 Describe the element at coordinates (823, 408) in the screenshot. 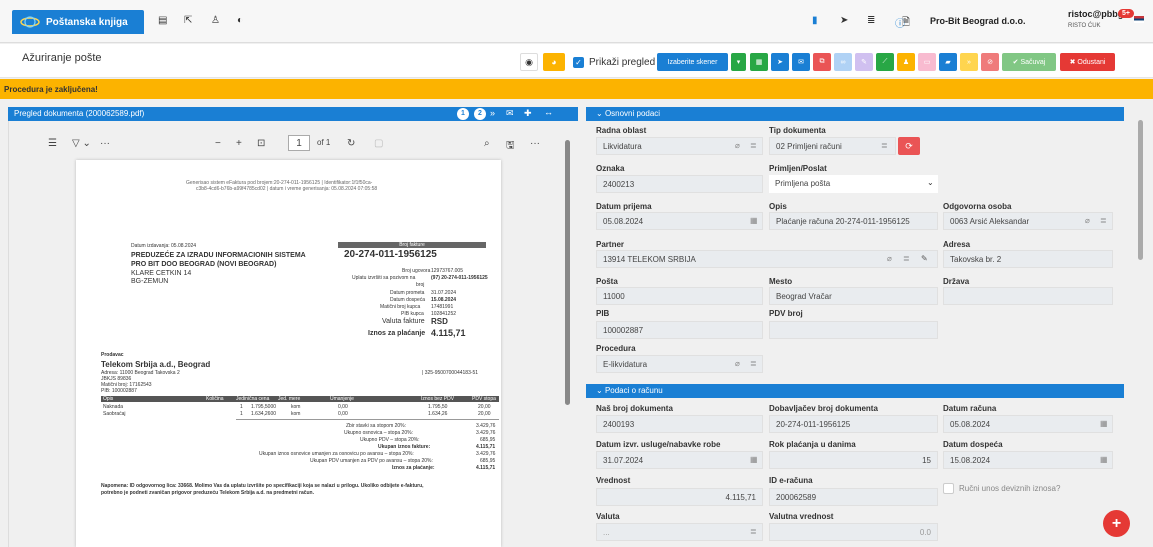

I see `label-dobavljacev-broj: Dobavljačev broj dokumenta` at that location.